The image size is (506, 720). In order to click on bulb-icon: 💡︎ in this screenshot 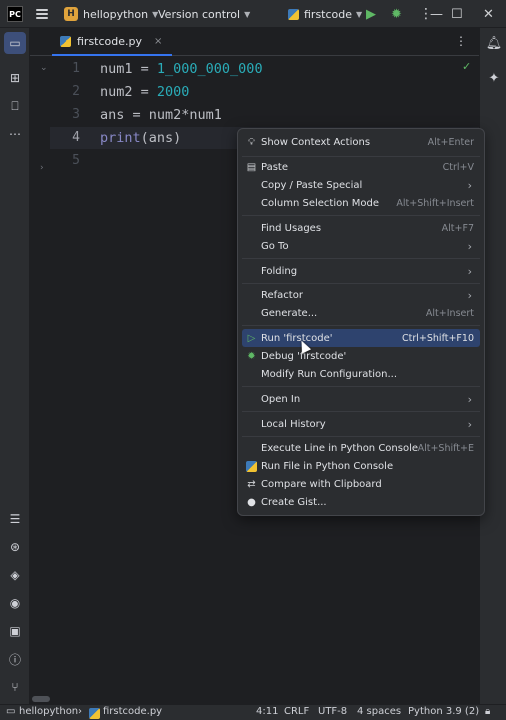, I will do `click(251, 142)`.